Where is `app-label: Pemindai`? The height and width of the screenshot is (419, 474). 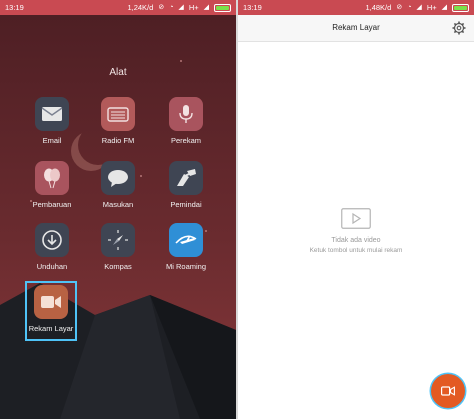
app-label: Pemindai is located at coordinates (186, 204).